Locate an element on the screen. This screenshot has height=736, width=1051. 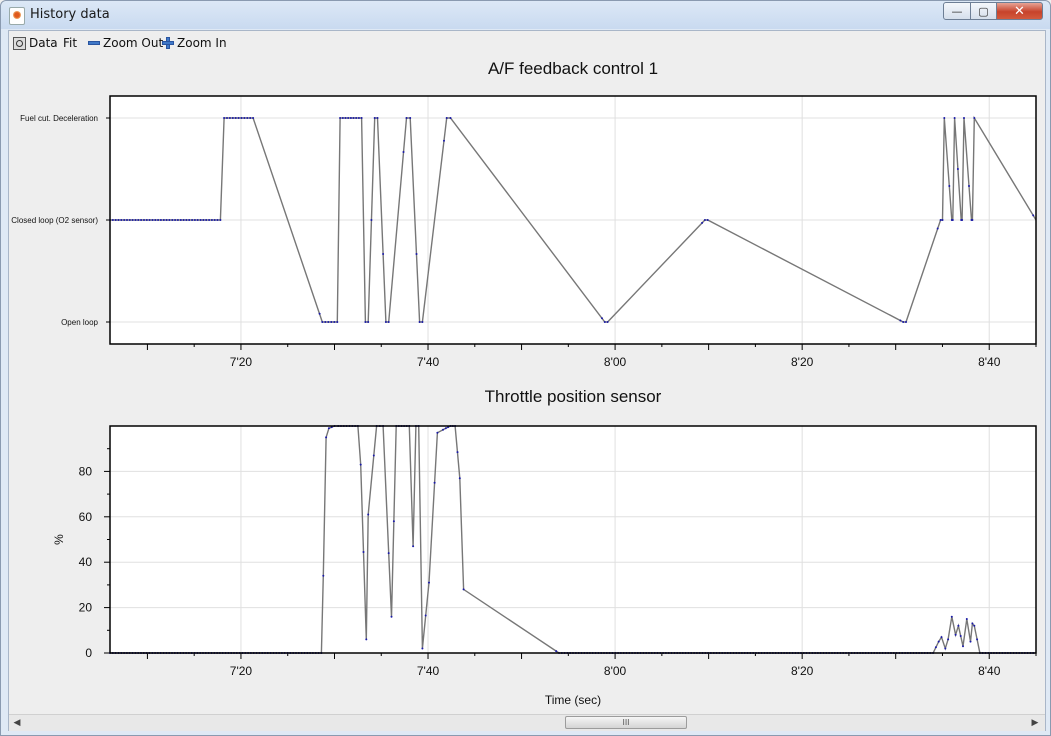
y-axis-label: % is located at coordinates (59, 539).